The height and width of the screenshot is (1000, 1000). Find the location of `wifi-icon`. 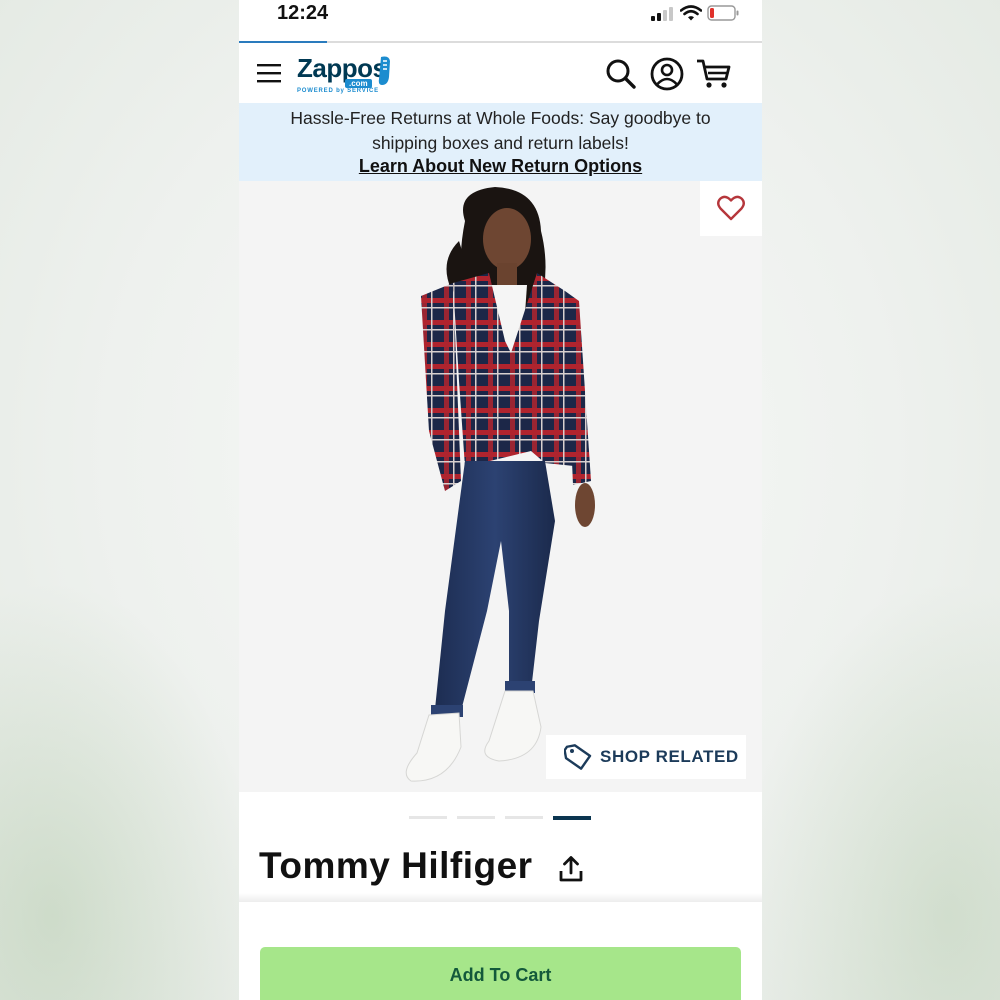

wifi-icon is located at coordinates (691, 13).